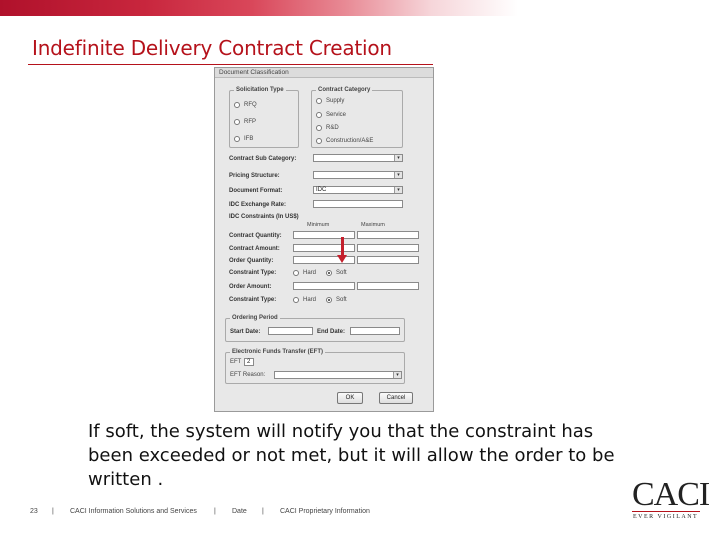  What do you see at coordinates (264, 217) in the screenshot?
I see `idc-constraints-label: IDC Constraints (In US$)` at bounding box center [264, 217].